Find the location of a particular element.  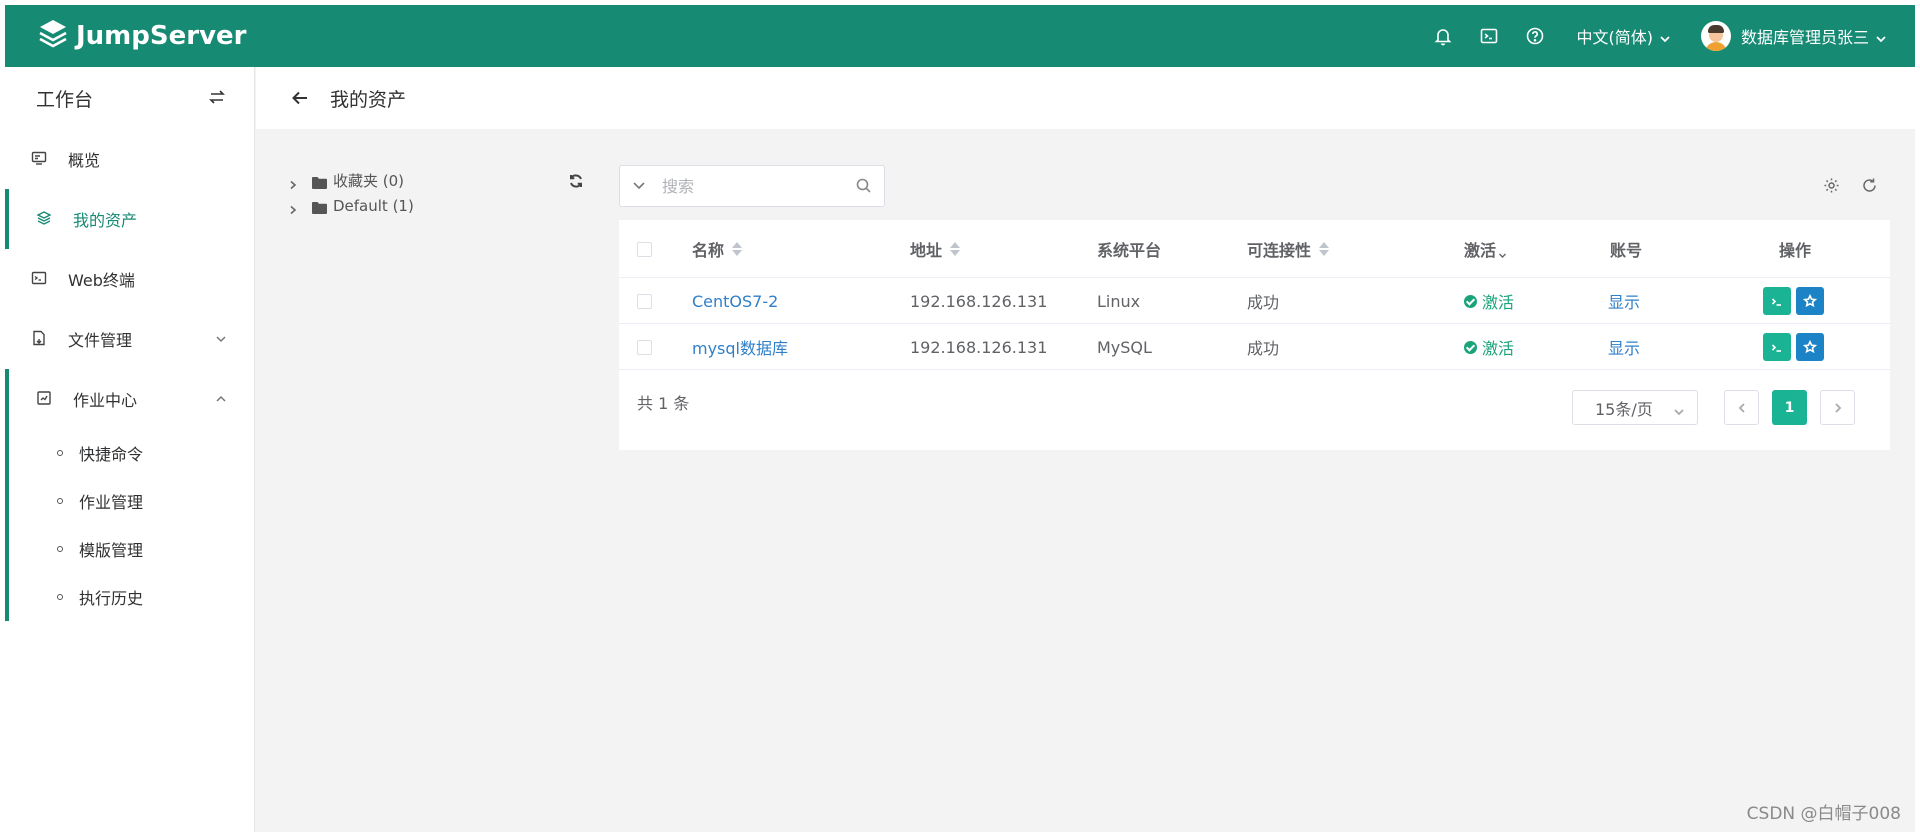

file-icon is located at coordinates (40, 339).